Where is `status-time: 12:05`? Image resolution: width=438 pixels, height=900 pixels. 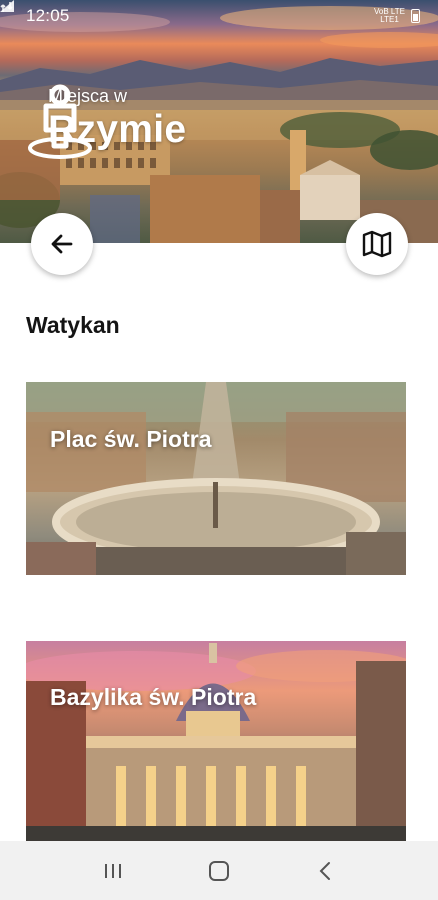 status-time: 12:05 is located at coordinates (48, 15).